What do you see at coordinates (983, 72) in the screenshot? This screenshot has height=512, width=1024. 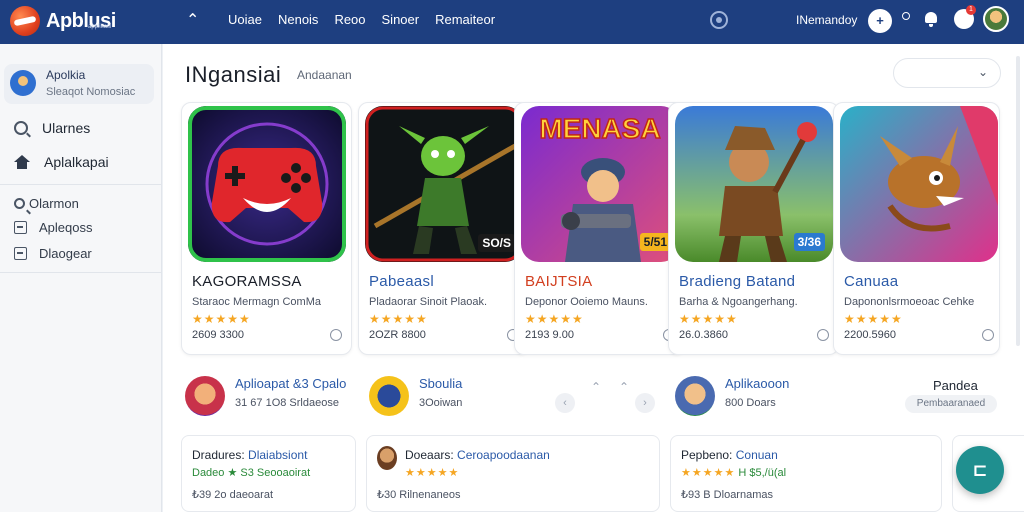 I see `chevron-down-icon: ⌄` at bounding box center [983, 72].